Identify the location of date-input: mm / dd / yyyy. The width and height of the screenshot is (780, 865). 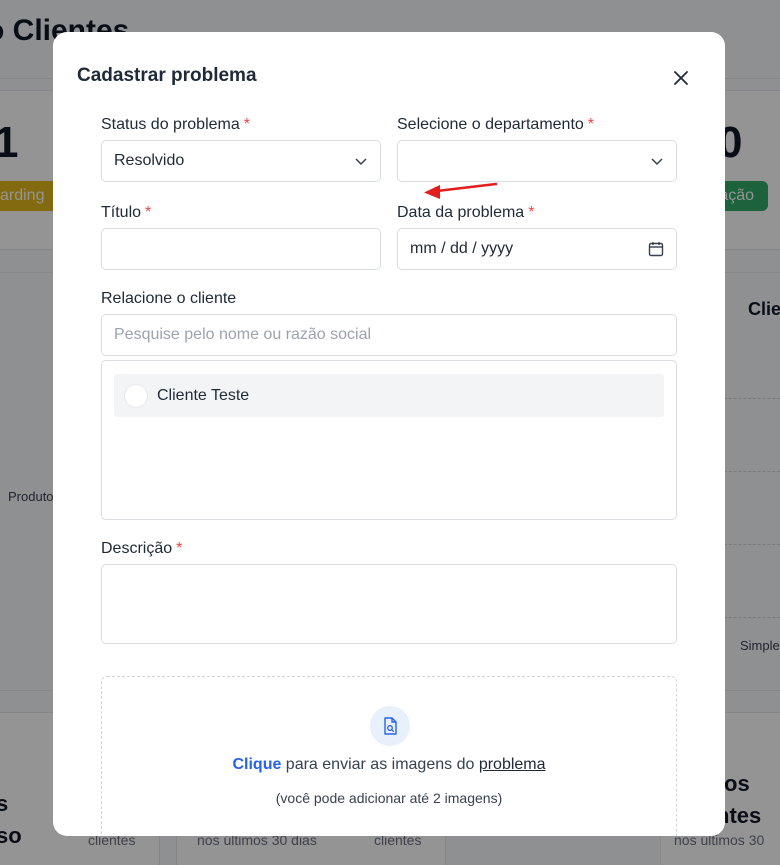
(537, 249).